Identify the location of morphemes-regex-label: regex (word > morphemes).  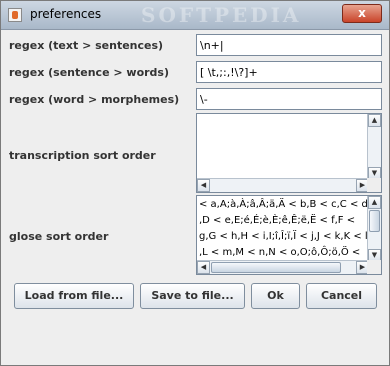
(94, 99).